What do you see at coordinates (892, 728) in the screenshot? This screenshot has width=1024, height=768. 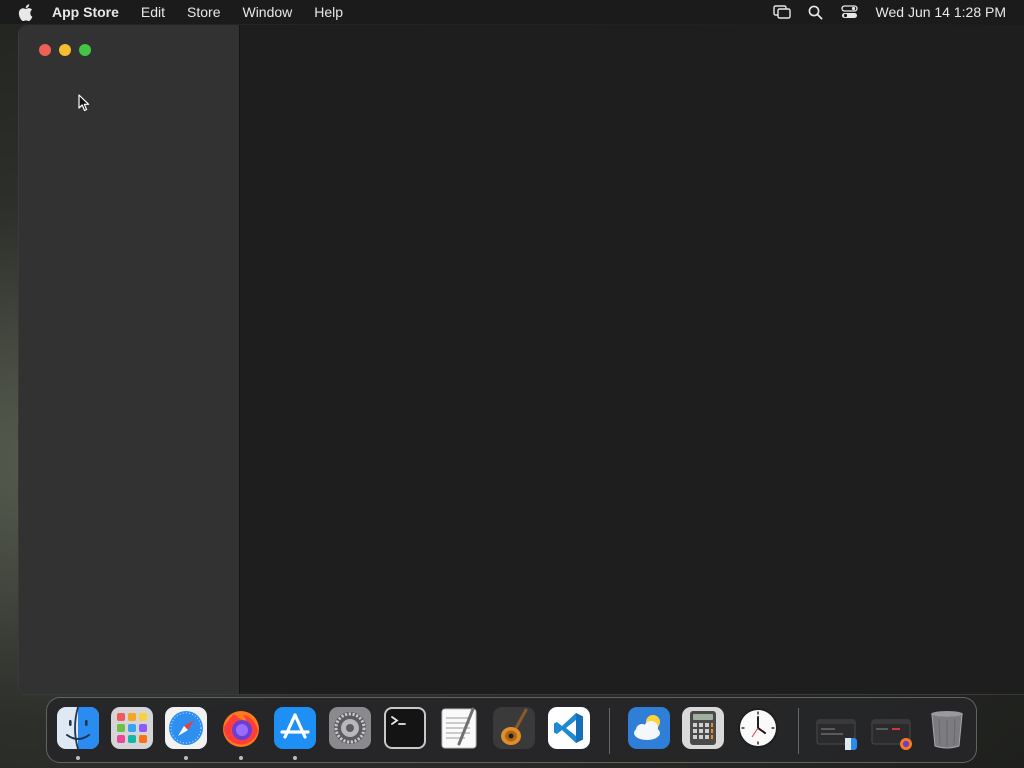 I see `minimized-firefox-window-icon` at bounding box center [892, 728].